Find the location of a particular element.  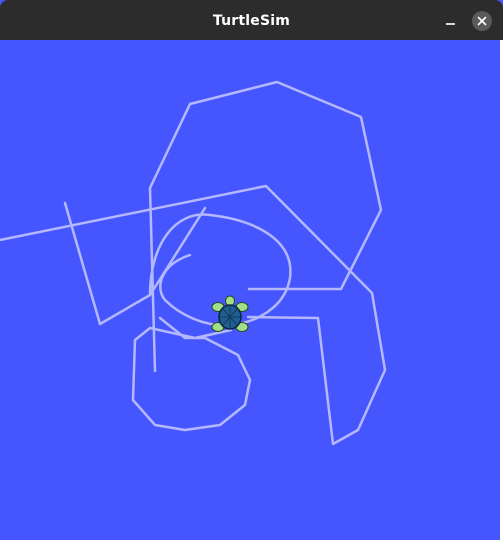

minimize-button is located at coordinates (451, 21).